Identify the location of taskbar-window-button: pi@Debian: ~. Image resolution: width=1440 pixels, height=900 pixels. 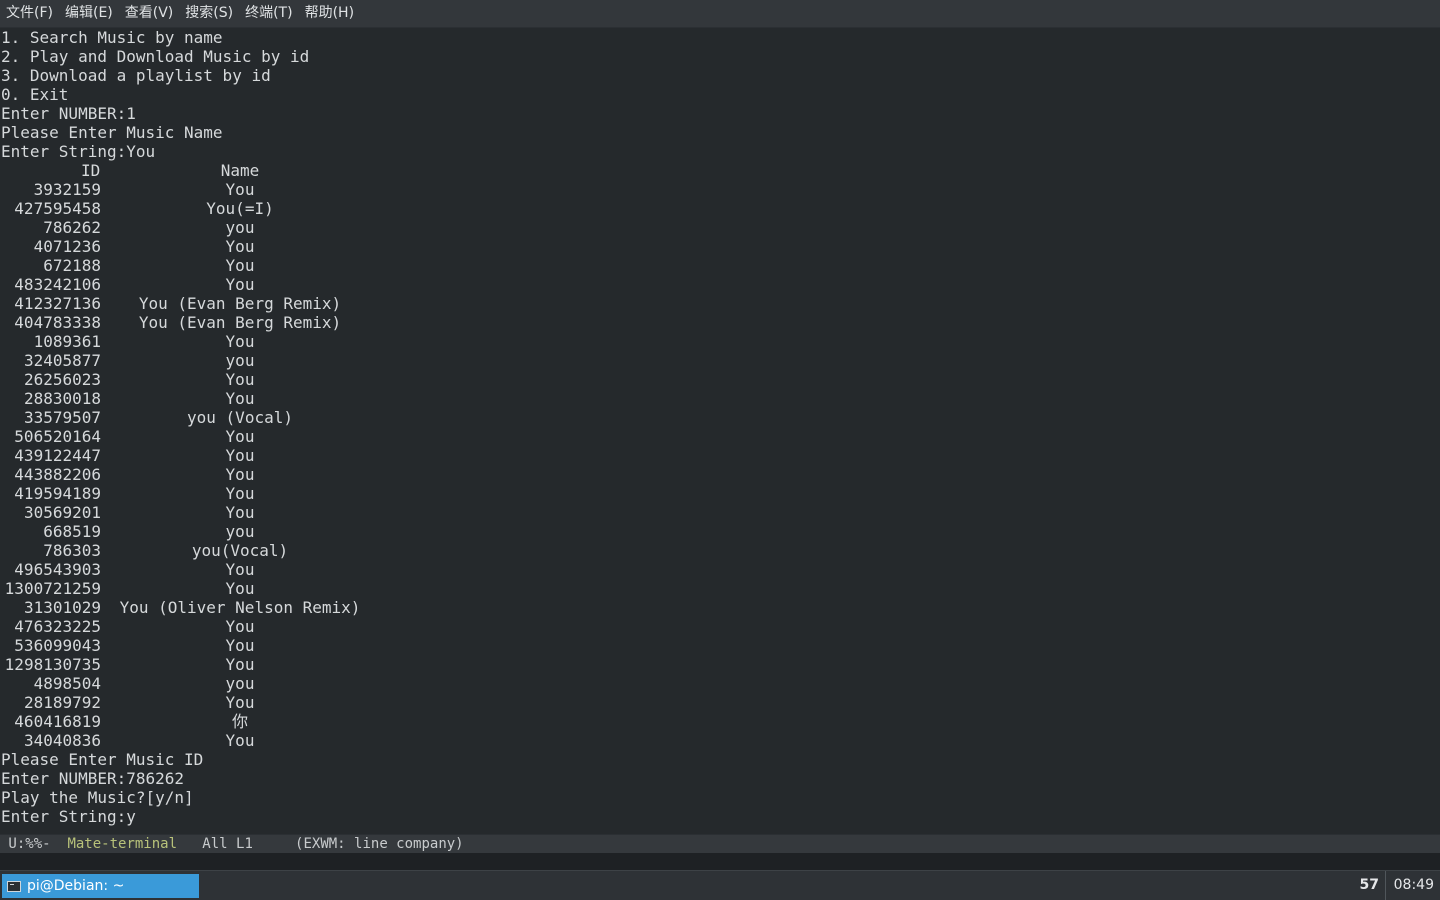
(100, 886).